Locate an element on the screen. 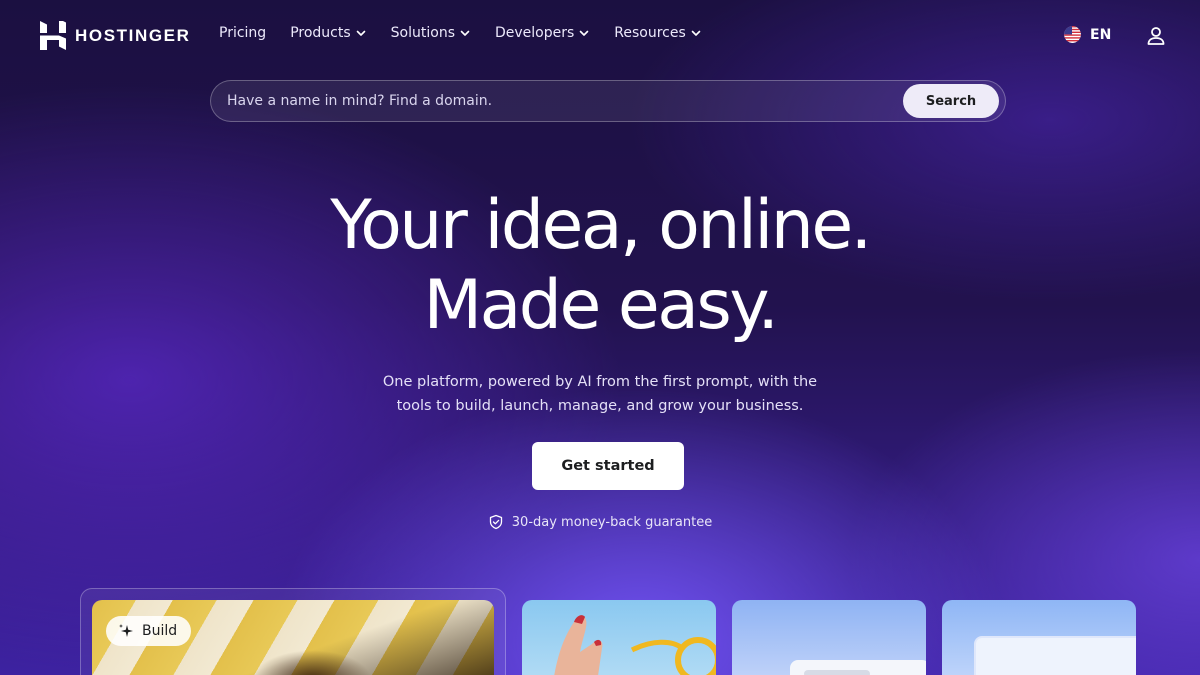 Image resolution: width=1200 pixels, height=675 pixels. hero-title-line-2: Made easy. is located at coordinates (601, 305).